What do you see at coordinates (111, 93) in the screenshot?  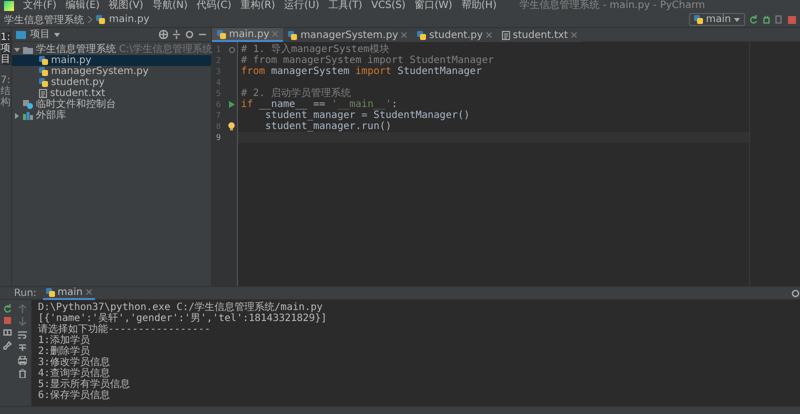 I see `tree-item: student.txt` at bounding box center [111, 93].